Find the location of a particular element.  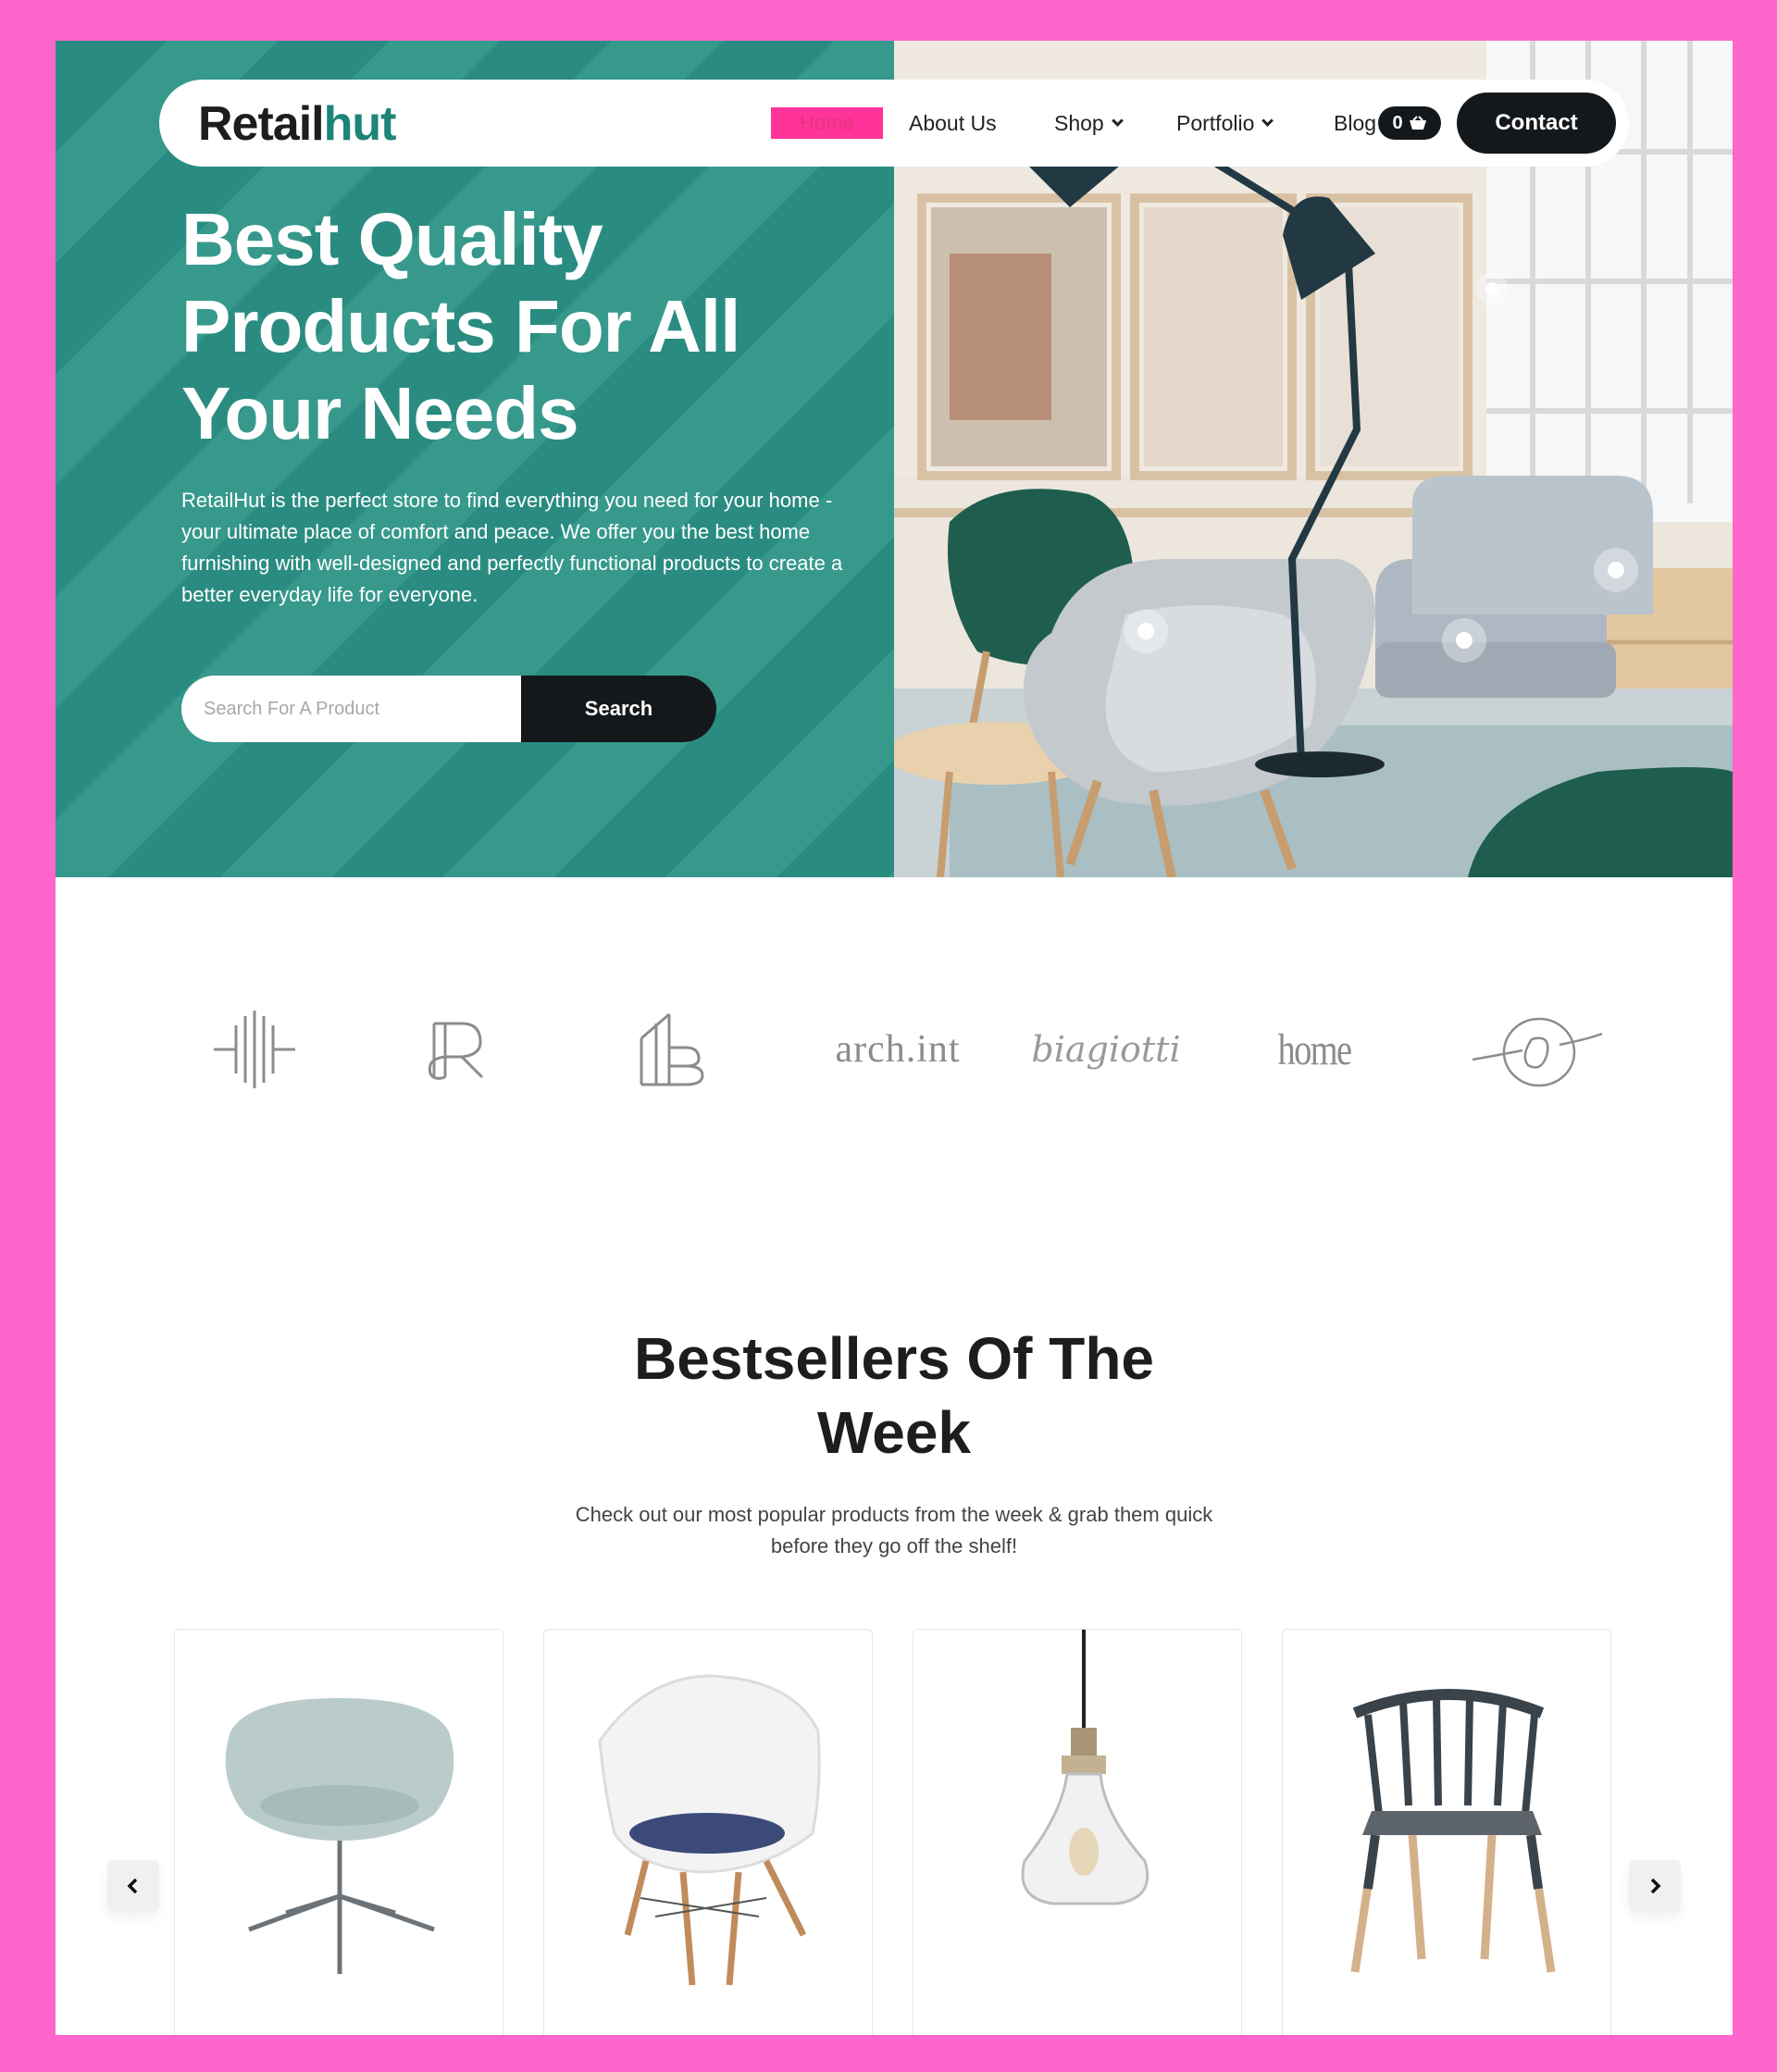

product-card-eames-chair is located at coordinates (708, 1832).